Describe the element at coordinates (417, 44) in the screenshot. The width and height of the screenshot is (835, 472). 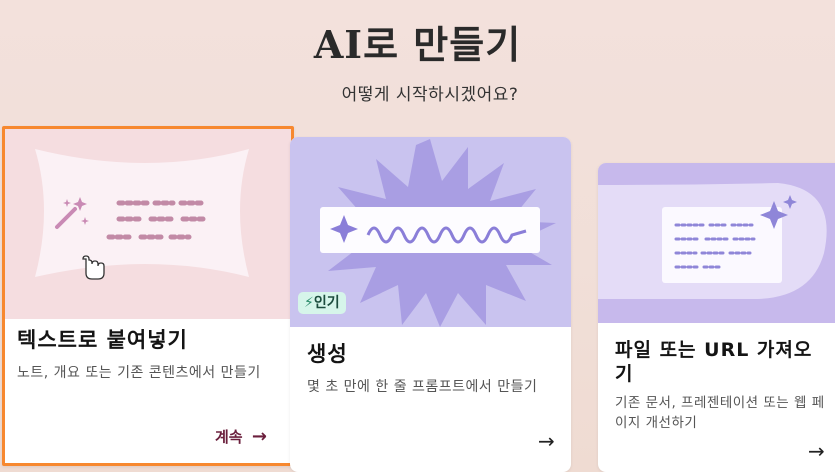
I see `page-title: AI로 만들기` at that location.